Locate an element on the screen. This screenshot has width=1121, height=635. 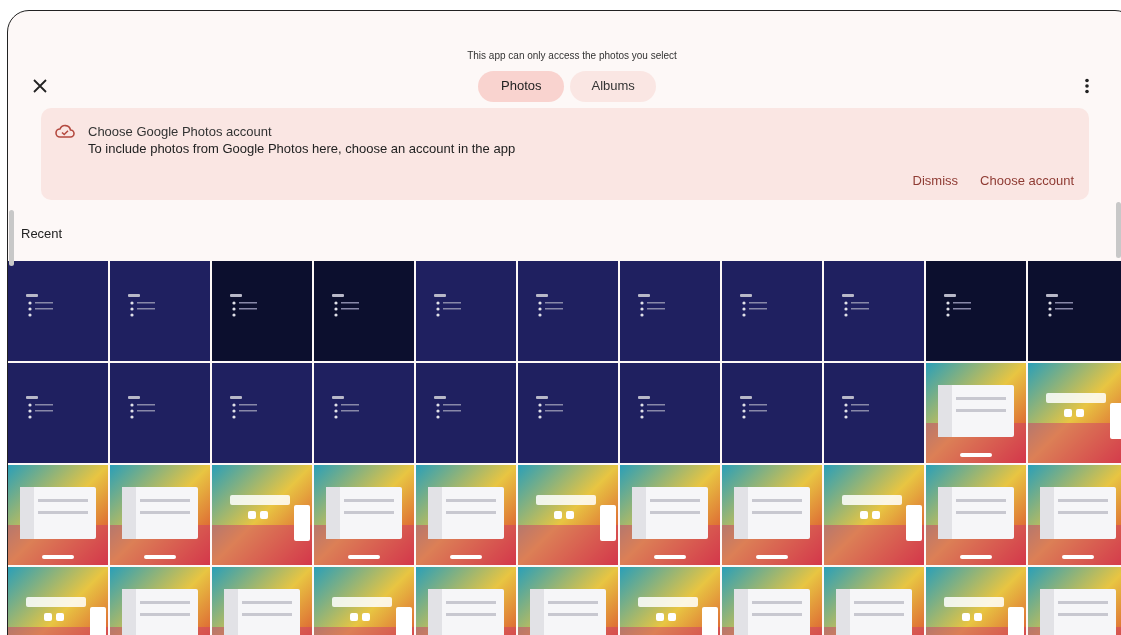
tab: Albums is located at coordinates (613, 86).